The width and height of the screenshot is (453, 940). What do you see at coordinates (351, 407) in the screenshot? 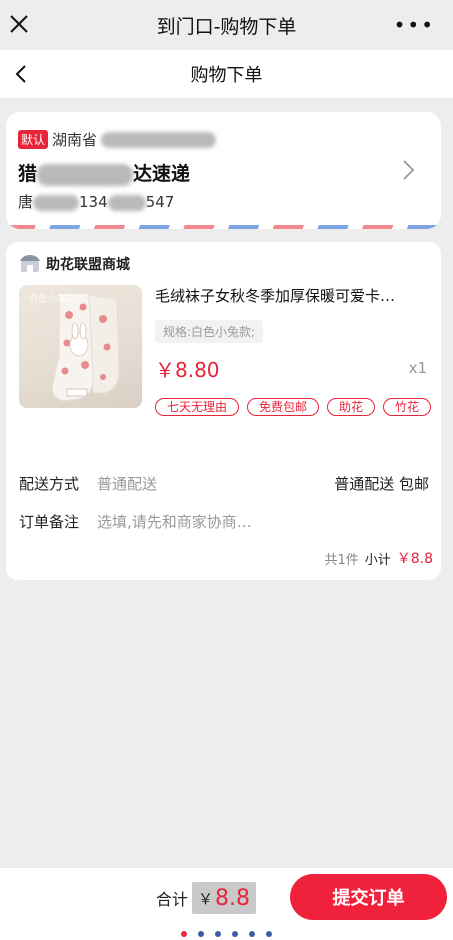
I see `service-tag: 助花` at bounding box center [351, 407].